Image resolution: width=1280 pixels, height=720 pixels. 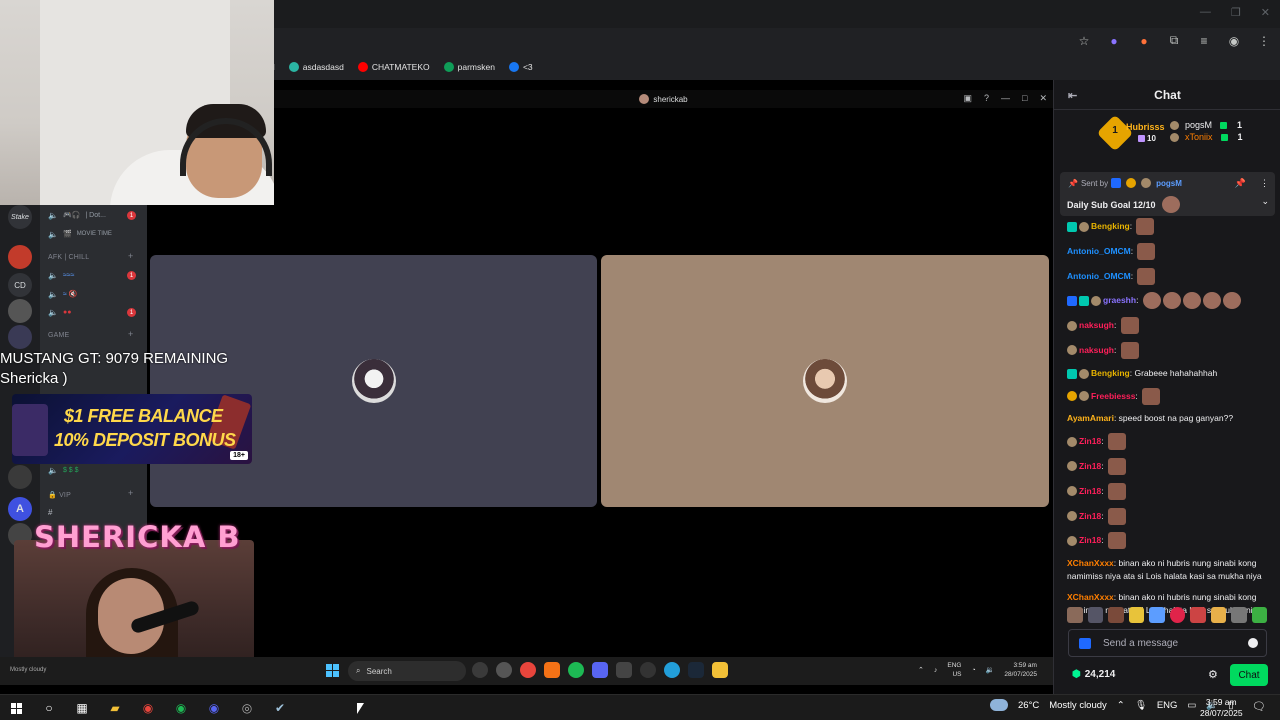 What do you see at coordinates (80, 234) in the screenshot?
I see `voice-channel: 🔈 🎬 MOVIE TIME` at bounding box center [80, 234].